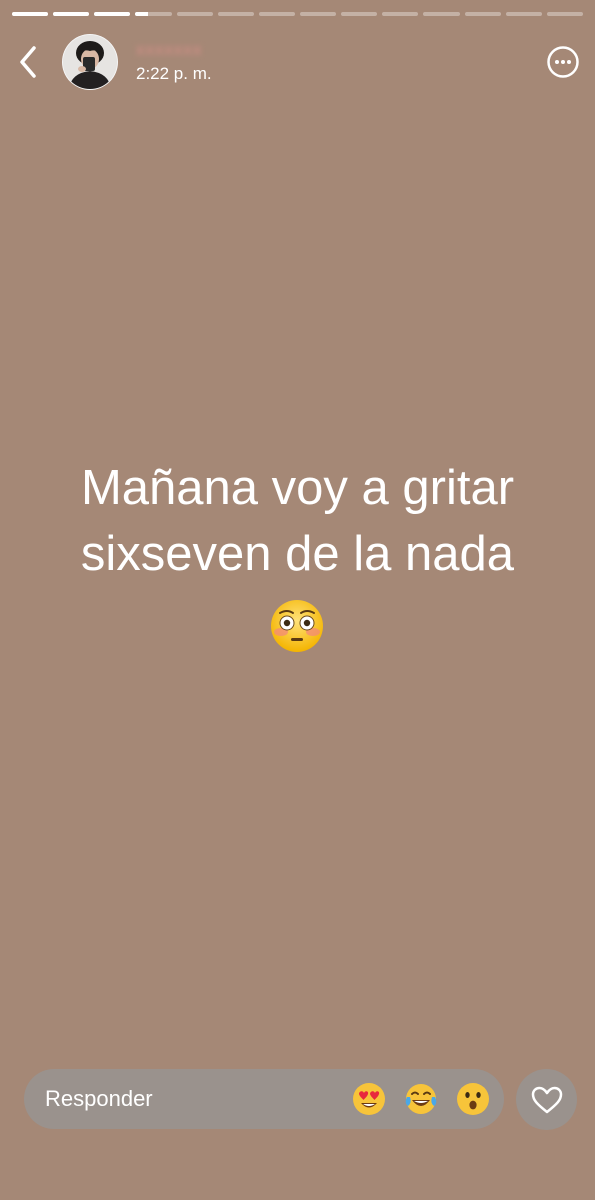 The width and height of the screenshot is (595, 1200). I want to click on story-text-line-1: Mañana voy a gritar, so click(297, 488).